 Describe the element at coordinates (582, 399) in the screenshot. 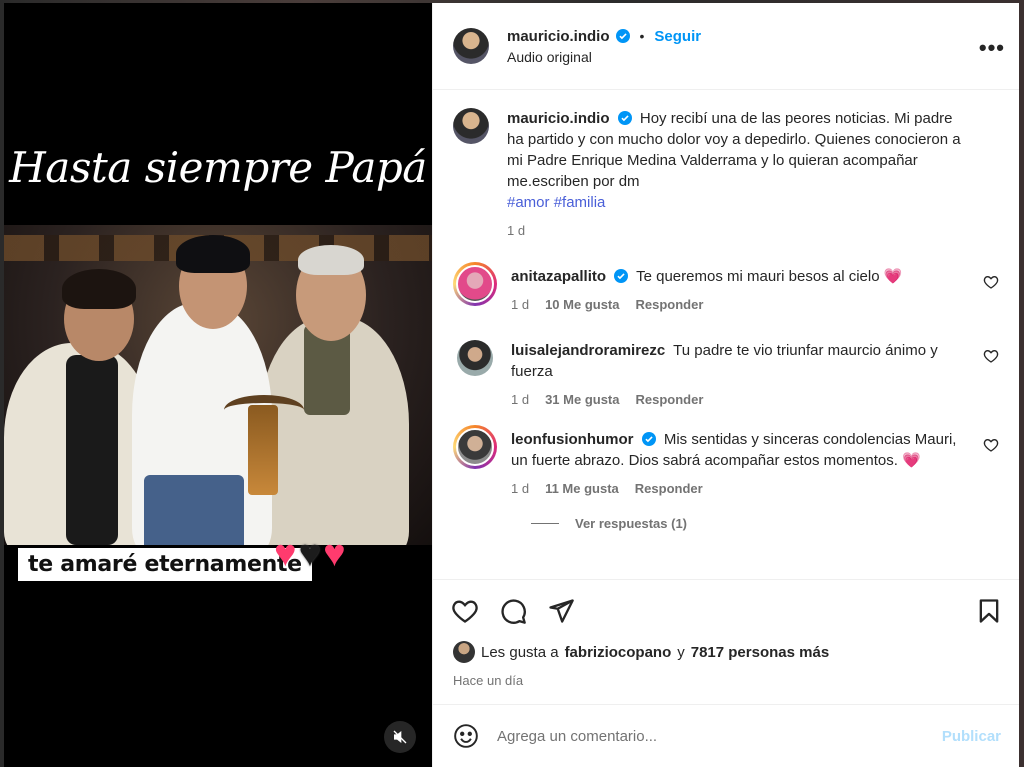

I see `comment-likes-count: 31 Me gusta` at that location.